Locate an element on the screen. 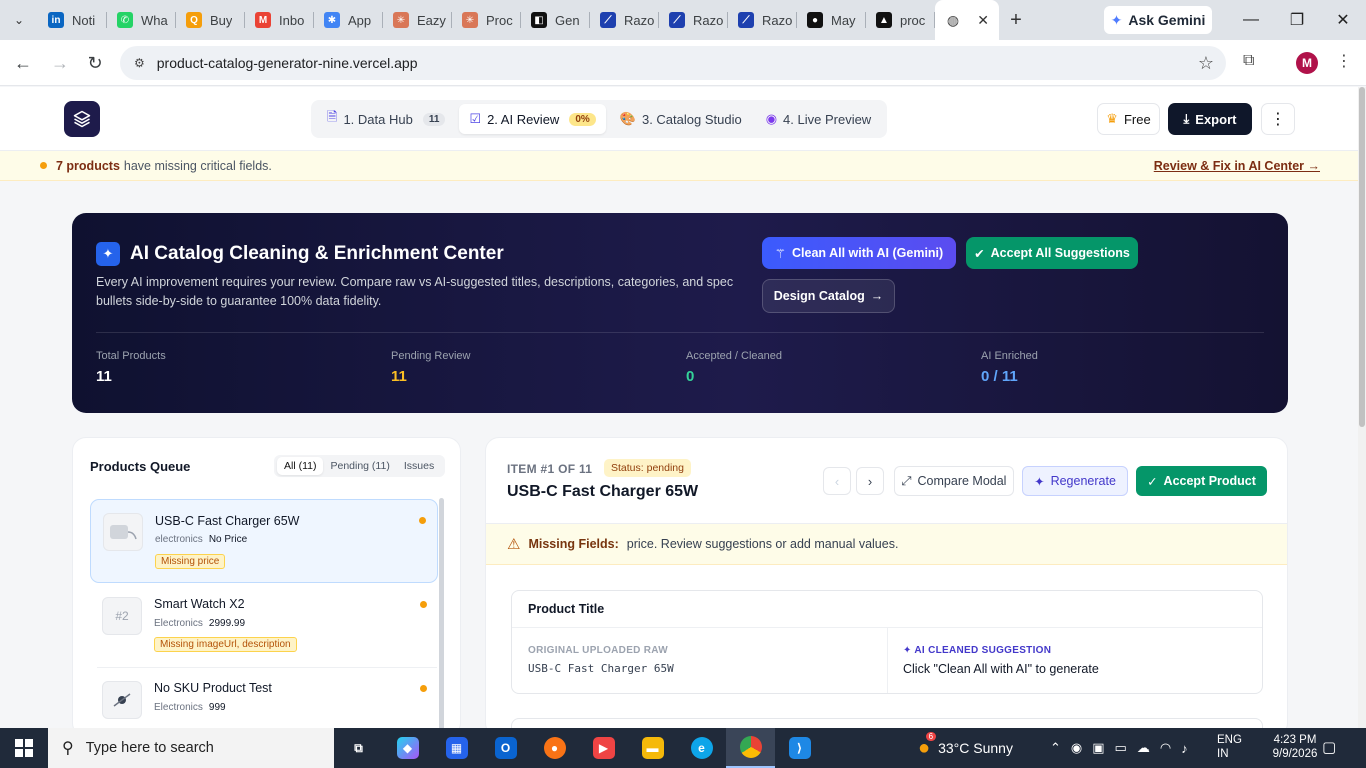  claude-icon: ✳ is located at coordinates (470, 20).